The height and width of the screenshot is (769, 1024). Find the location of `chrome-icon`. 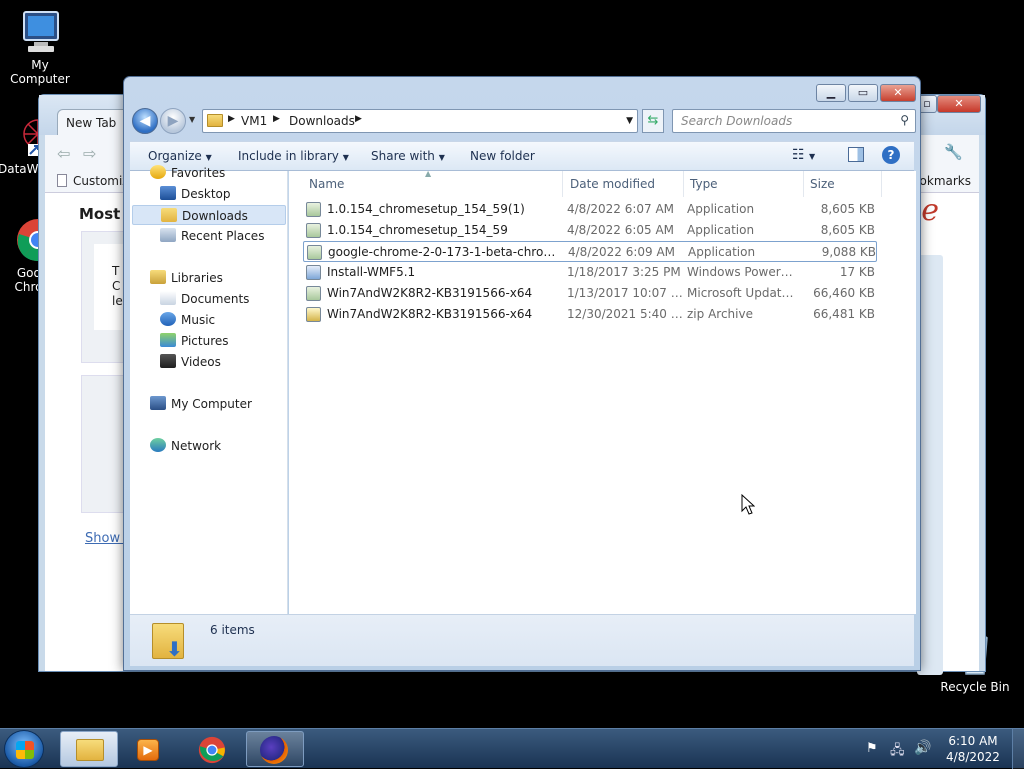

chrome-icon is located at coordinates (212, 750).